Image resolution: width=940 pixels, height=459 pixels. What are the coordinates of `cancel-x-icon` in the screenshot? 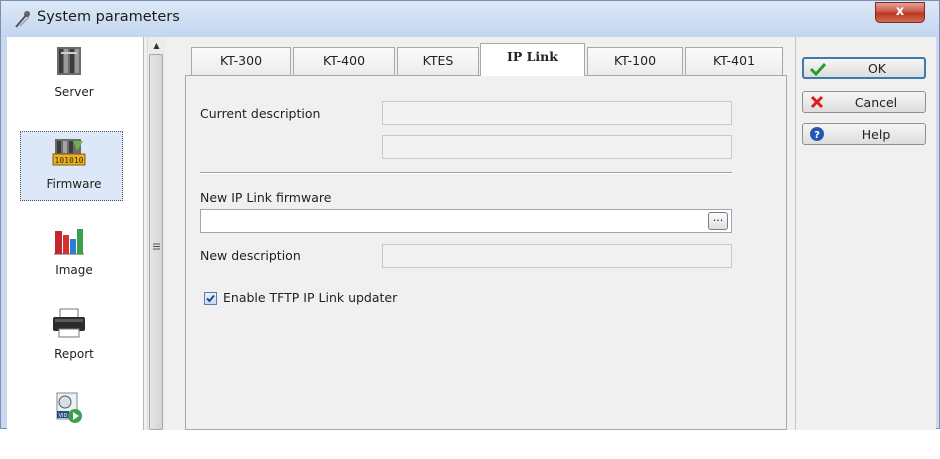 It's located at (817, 102).